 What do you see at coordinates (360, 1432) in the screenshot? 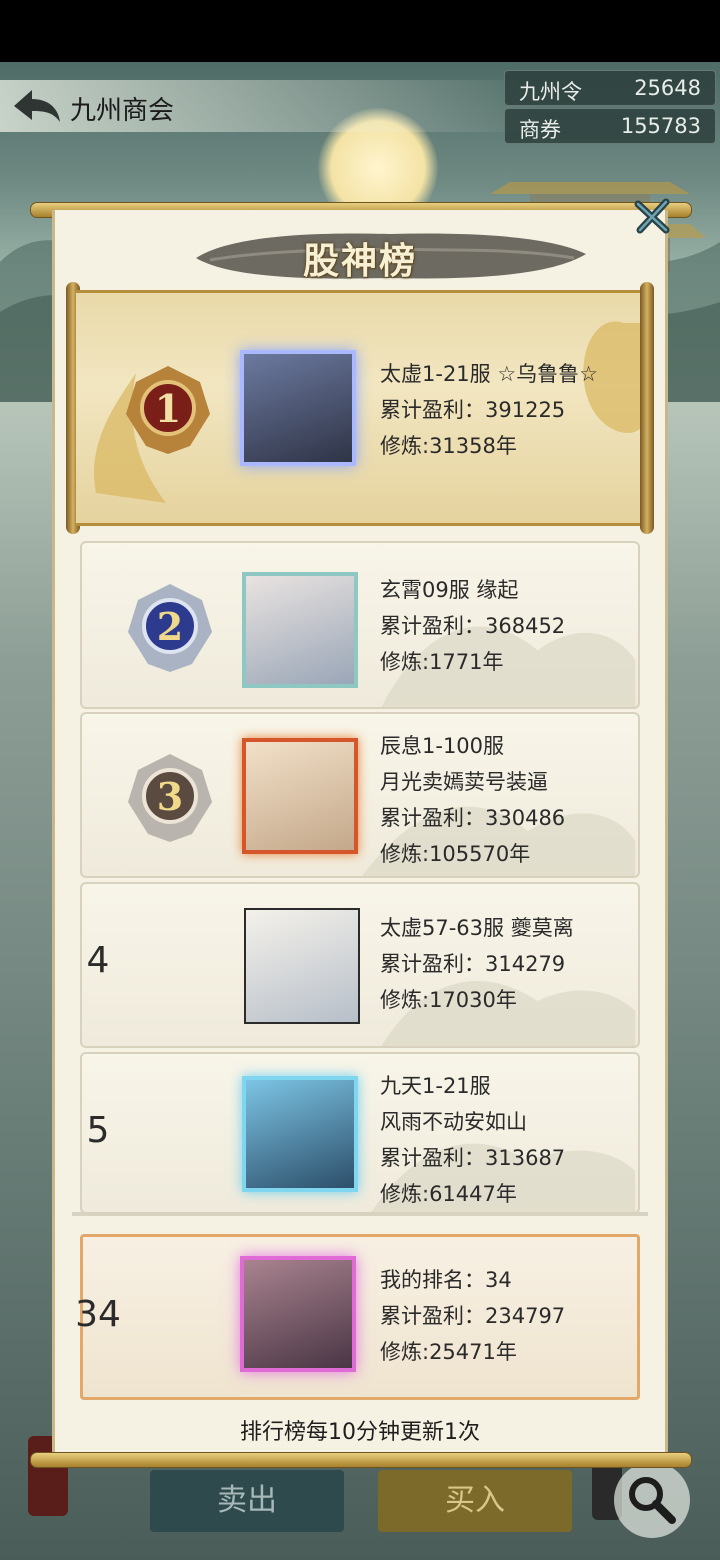
I see `update-note: 排行榜每10分钟更新1次` at bounding box center [360, 1432].